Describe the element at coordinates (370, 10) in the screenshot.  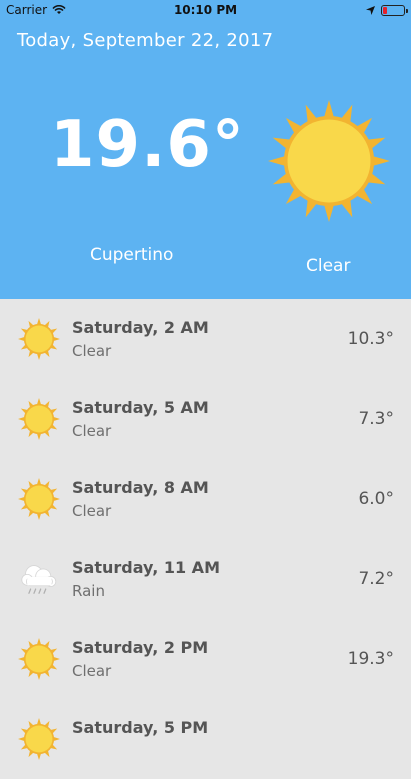
I see `location-arrow-icon` at that location.